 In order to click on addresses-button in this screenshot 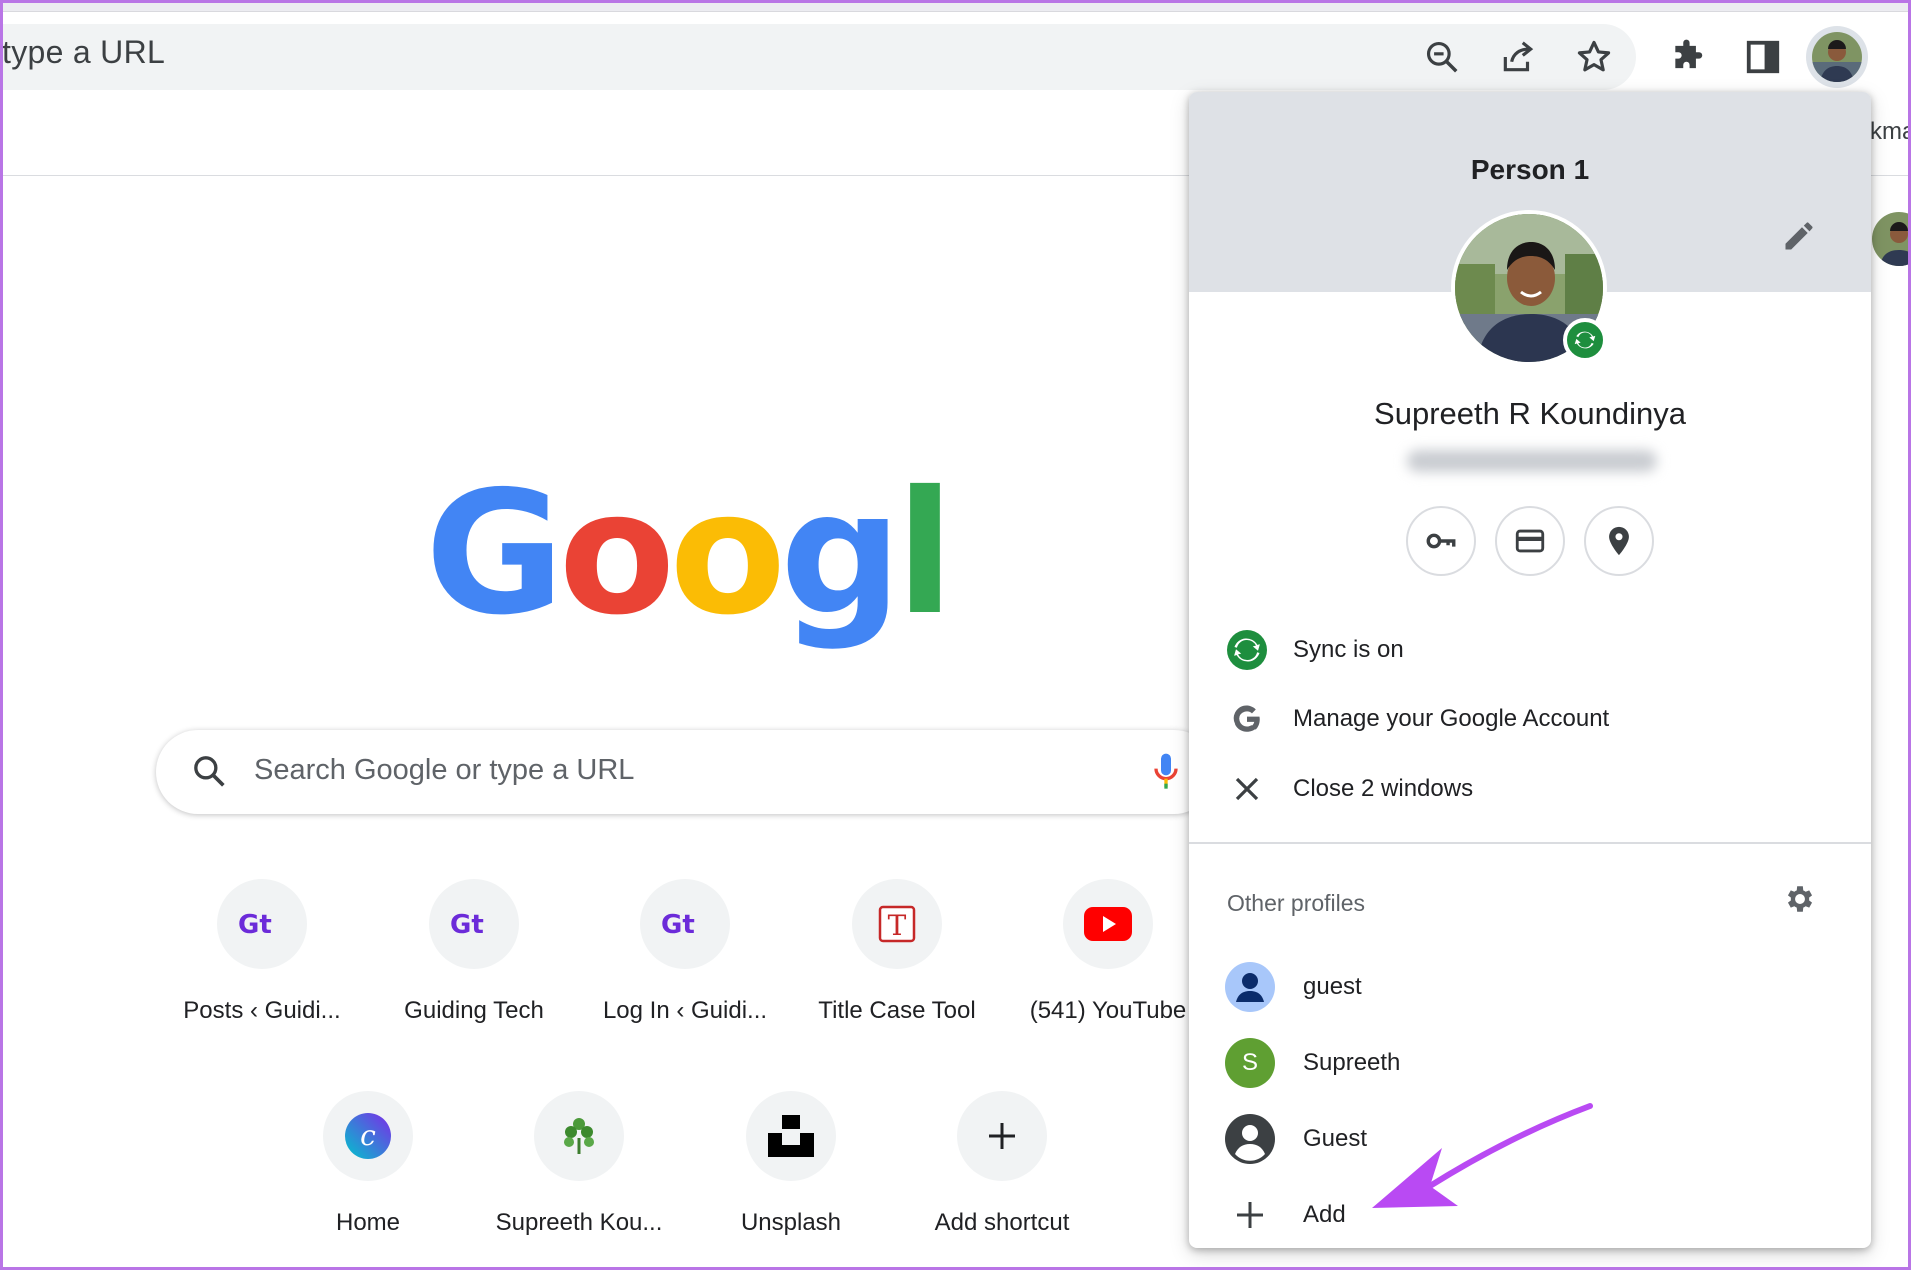, I will do `click(1619, 541)`.